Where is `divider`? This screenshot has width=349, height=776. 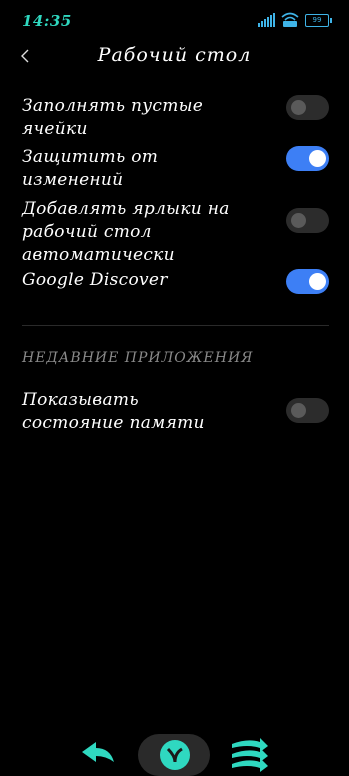
divider is located at coordinates (175, 325).